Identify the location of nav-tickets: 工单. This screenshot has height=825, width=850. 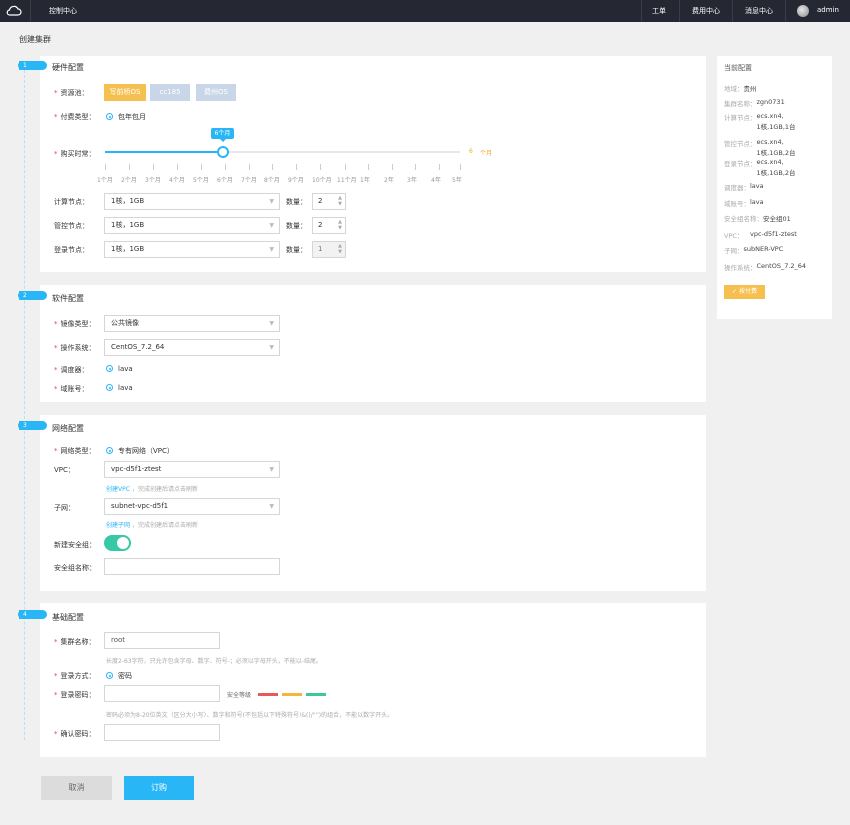
(659, 11).